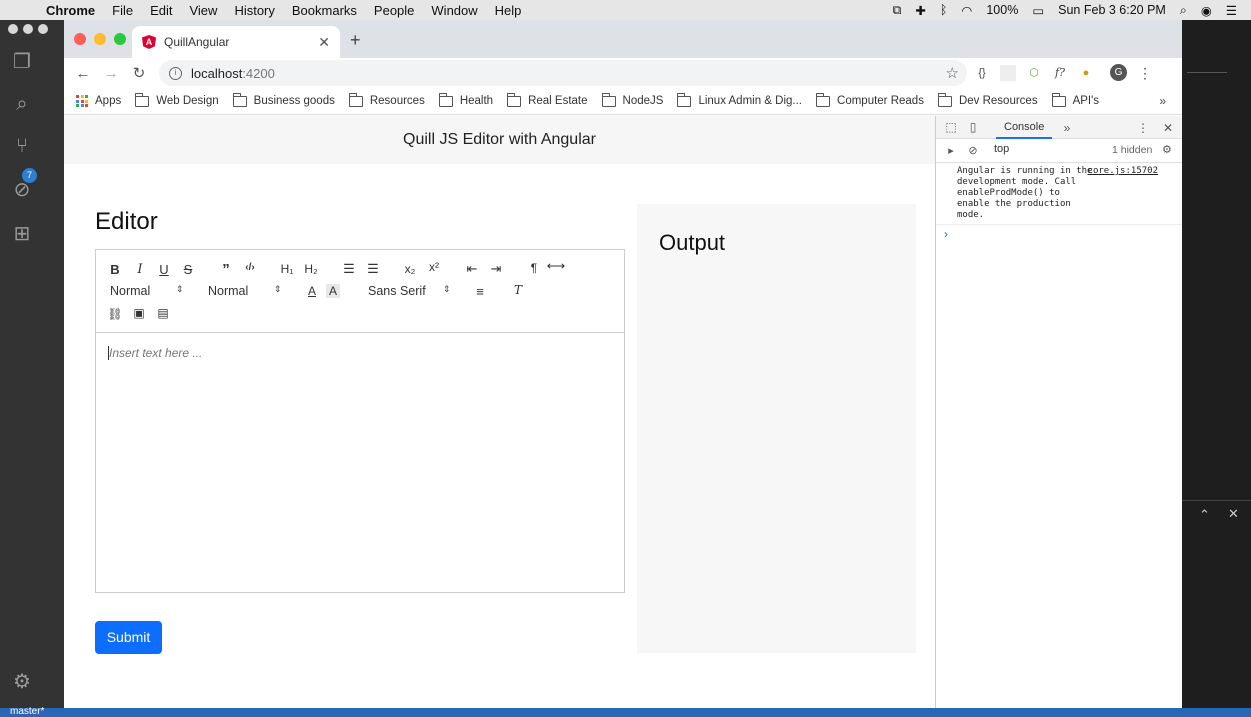 The image size is (1251, 717). Describe the element at coordinates (83, 73) in the screenshot. I see `back-button: ←` at that location.